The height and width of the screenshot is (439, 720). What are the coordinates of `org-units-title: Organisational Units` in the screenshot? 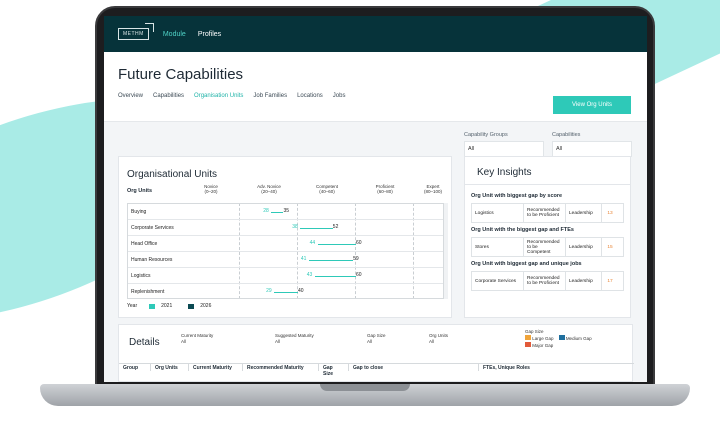 It's located at (172, 174).